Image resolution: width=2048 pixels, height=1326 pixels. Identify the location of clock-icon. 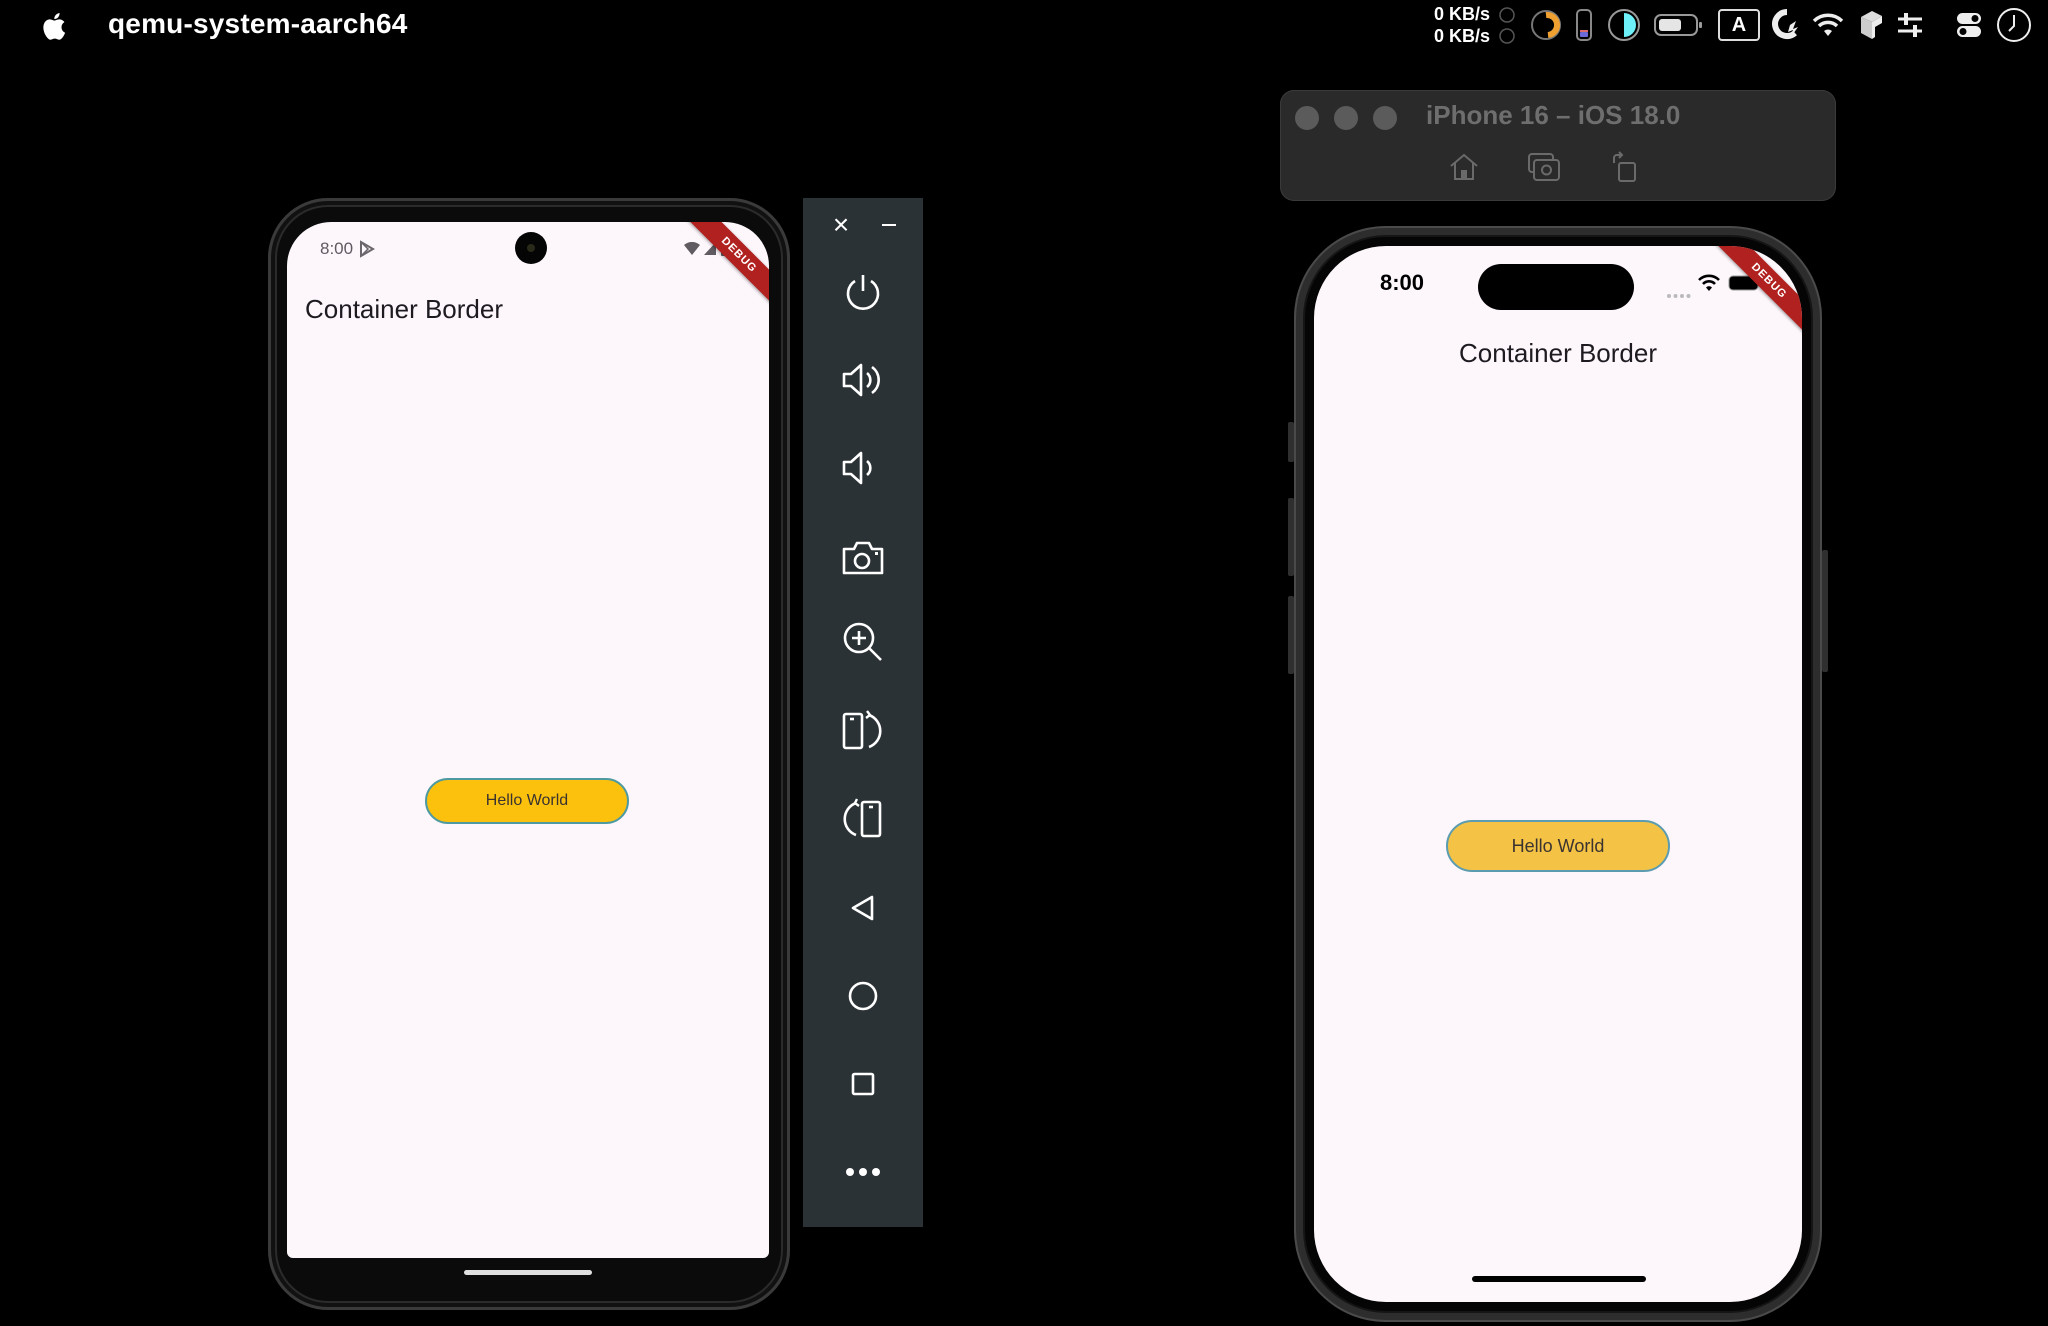
(2014, 25).